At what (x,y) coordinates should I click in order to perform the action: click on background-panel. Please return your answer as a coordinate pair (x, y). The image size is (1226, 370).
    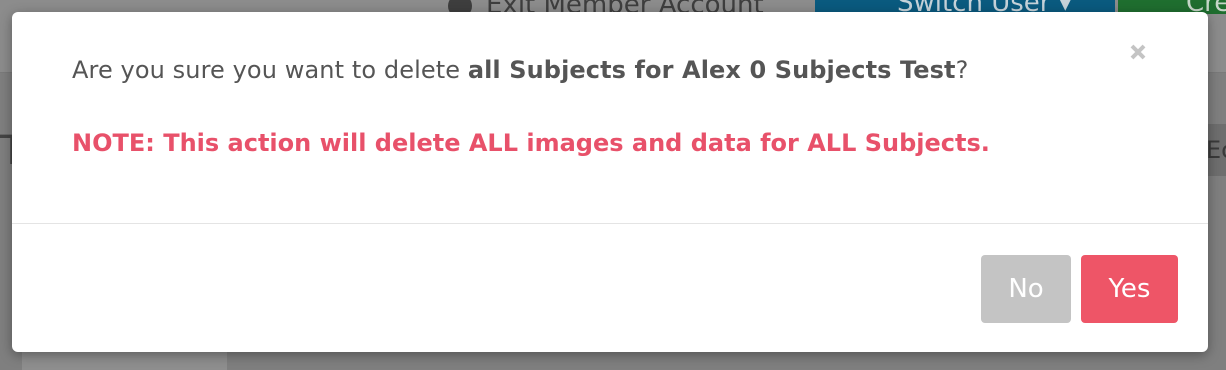
    Looking at the image, I should click on (124, 361).